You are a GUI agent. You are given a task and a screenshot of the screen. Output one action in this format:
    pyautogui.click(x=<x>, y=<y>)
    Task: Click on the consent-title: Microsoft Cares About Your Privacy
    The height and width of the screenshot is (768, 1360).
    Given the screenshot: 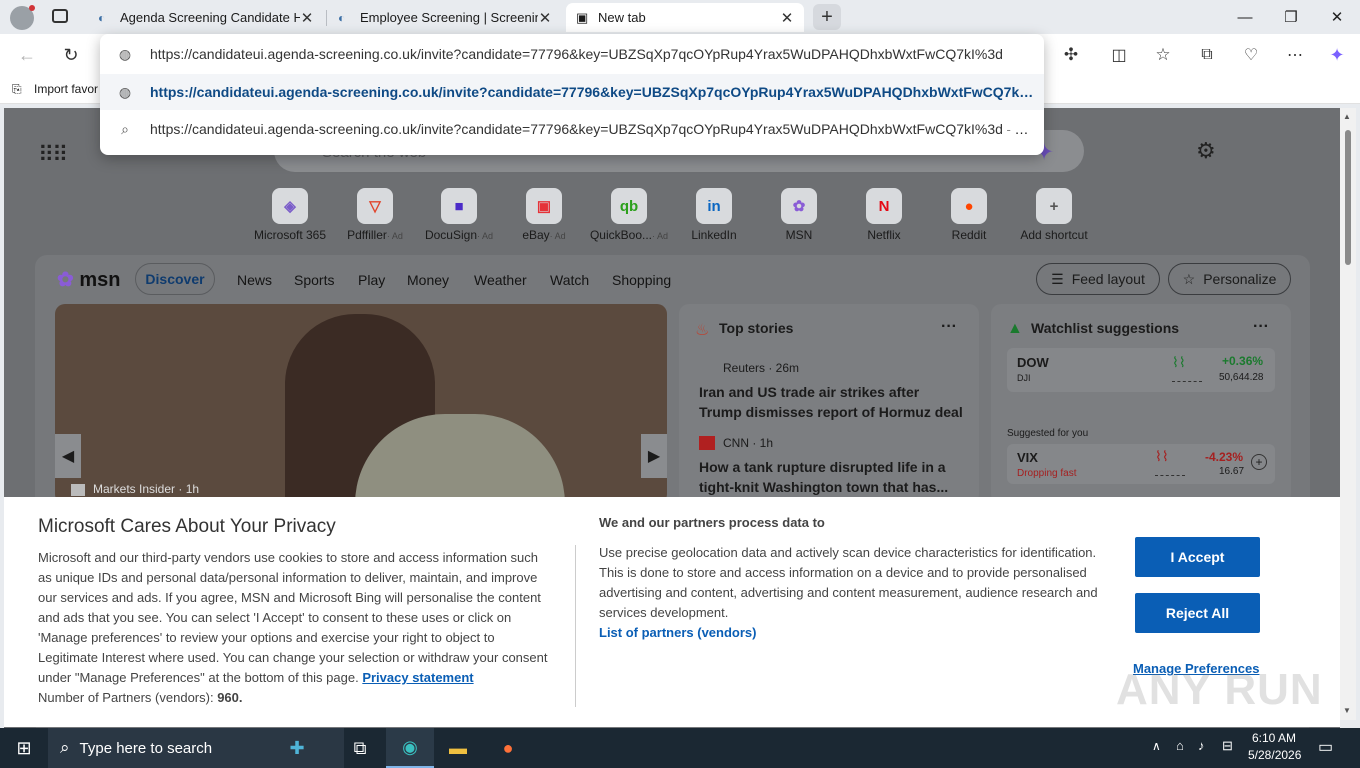 What is the action you would take?
    pyautogui.click(x=187, y=526)
    